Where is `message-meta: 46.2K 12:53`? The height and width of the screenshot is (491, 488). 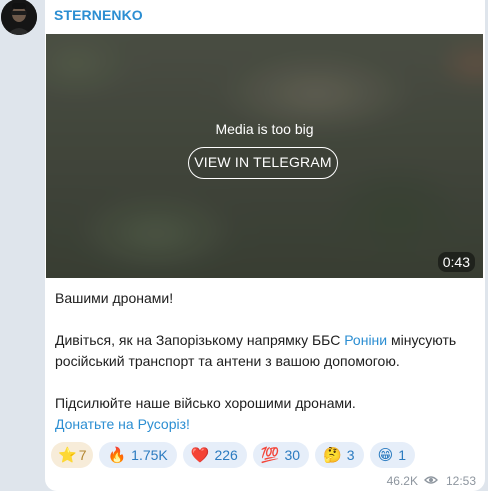 message-meta: 46.2K 12:53 is located at coordinates (431, 481).